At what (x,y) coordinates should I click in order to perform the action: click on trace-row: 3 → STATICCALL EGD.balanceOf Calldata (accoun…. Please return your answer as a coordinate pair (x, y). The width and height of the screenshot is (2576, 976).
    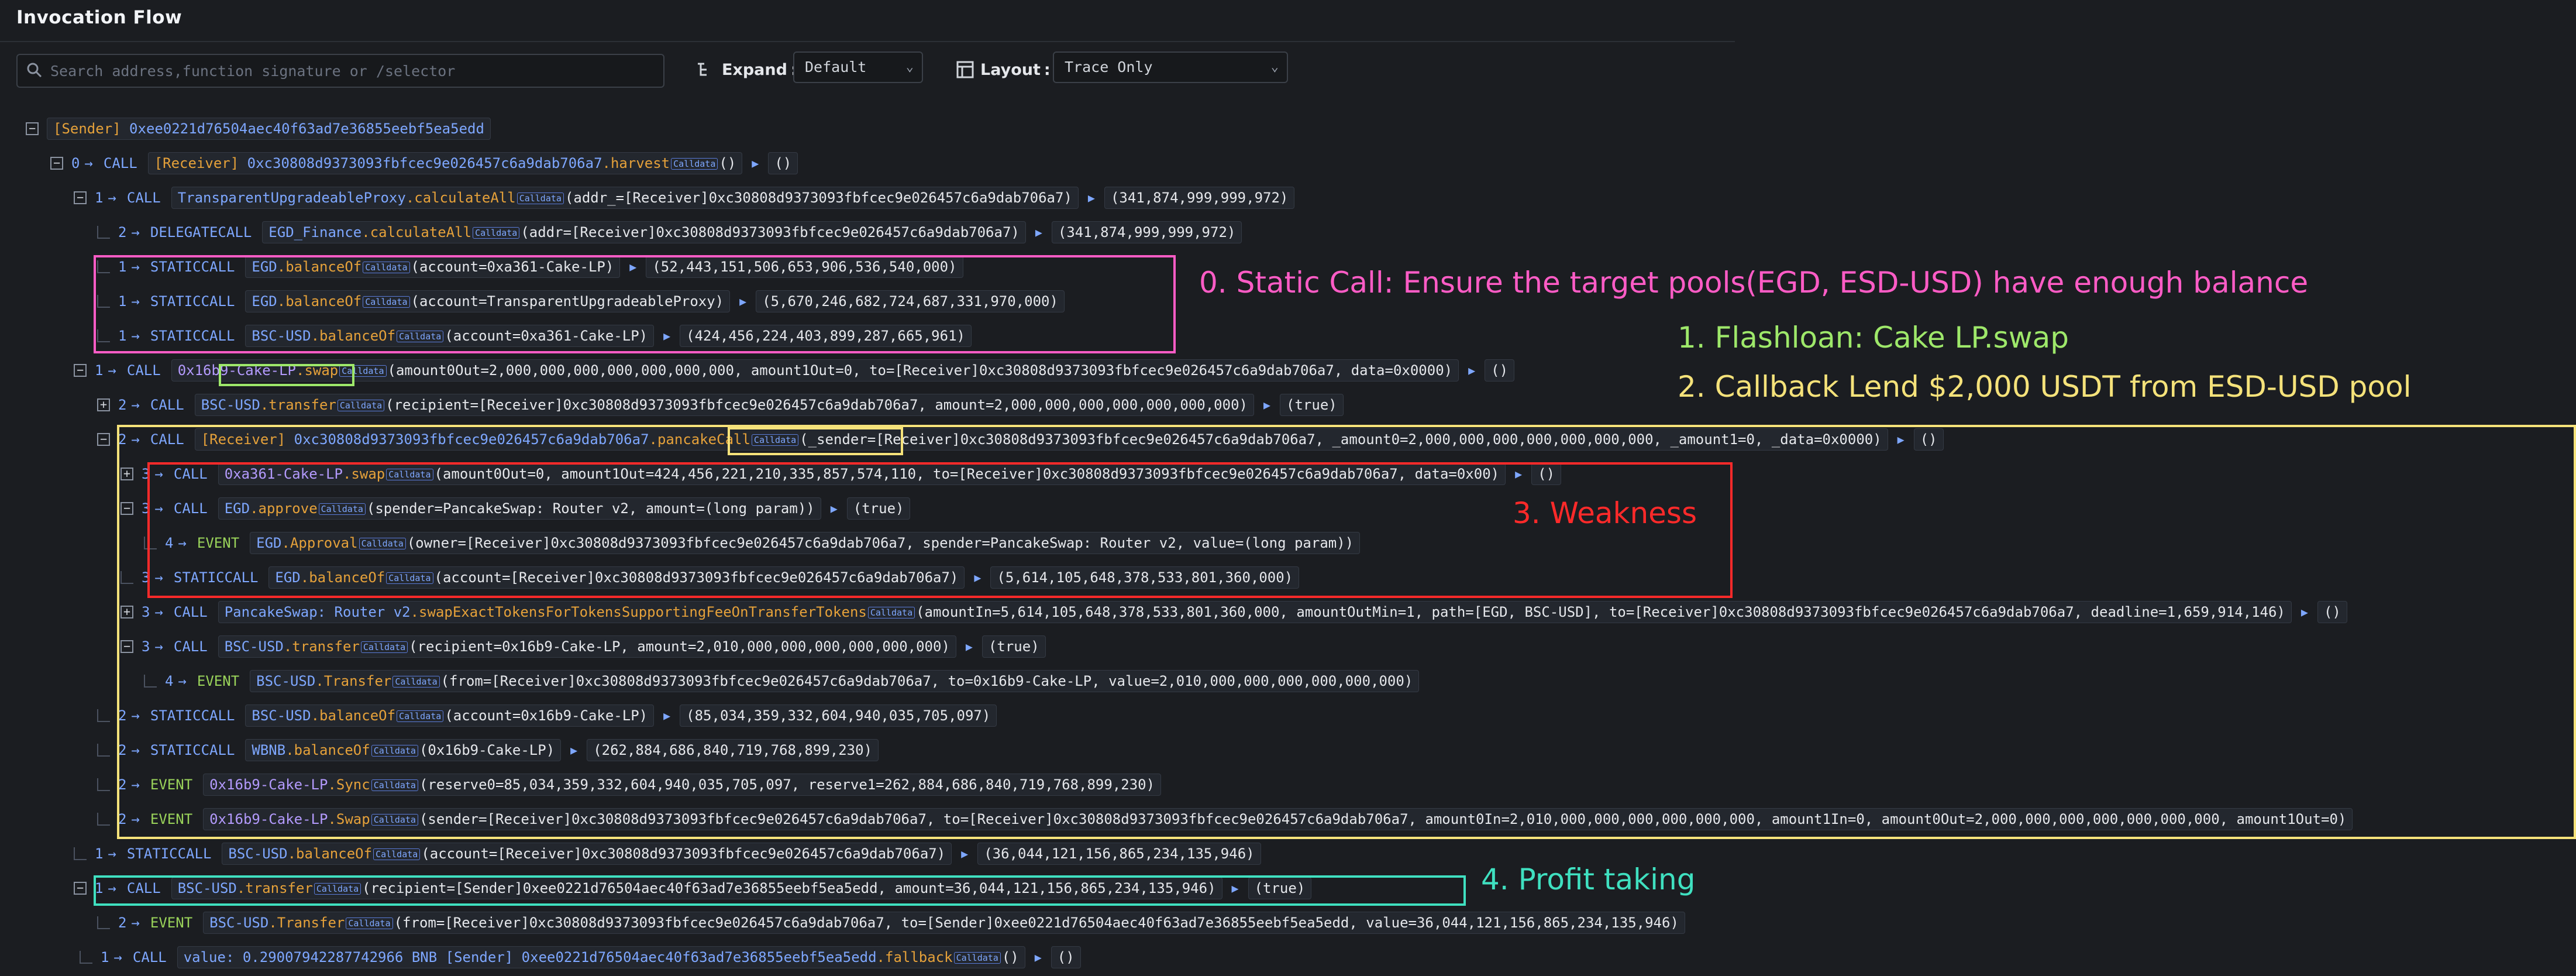
    Looking at the image, I should click on (710, 578).